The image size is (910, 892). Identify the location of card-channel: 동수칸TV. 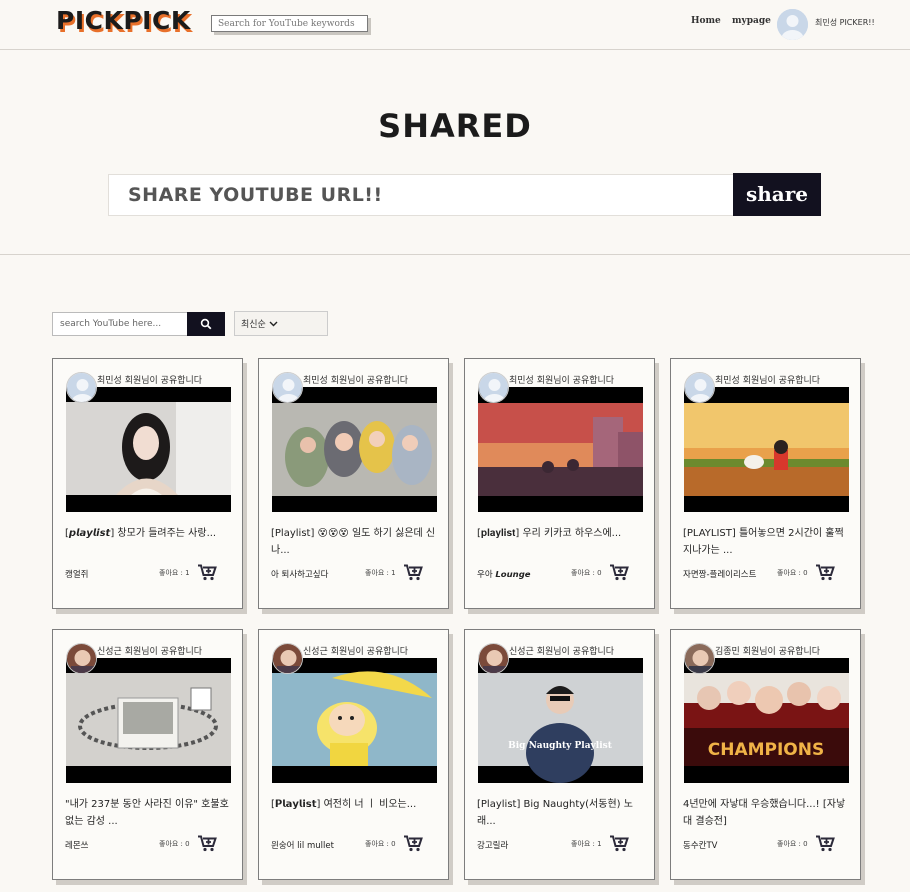
(700, 846).